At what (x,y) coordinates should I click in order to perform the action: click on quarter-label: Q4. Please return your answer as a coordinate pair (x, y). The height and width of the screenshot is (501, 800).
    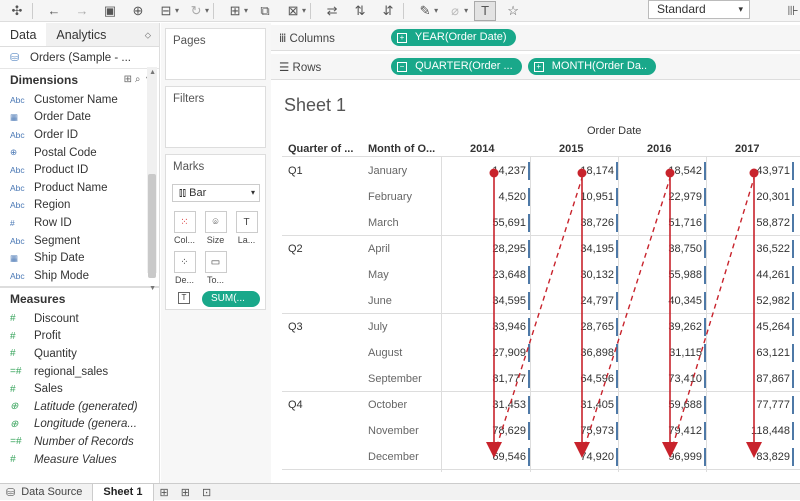
    Looking at the image, I should click on (295, 405).